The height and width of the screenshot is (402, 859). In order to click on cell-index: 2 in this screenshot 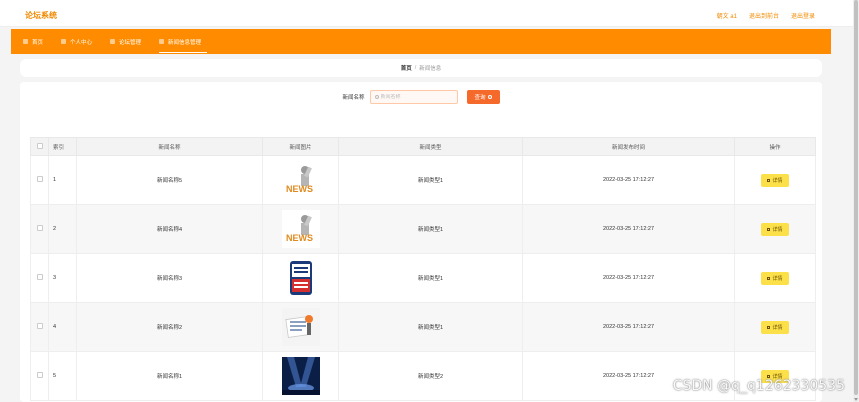, I will do `click(62, 229)`.